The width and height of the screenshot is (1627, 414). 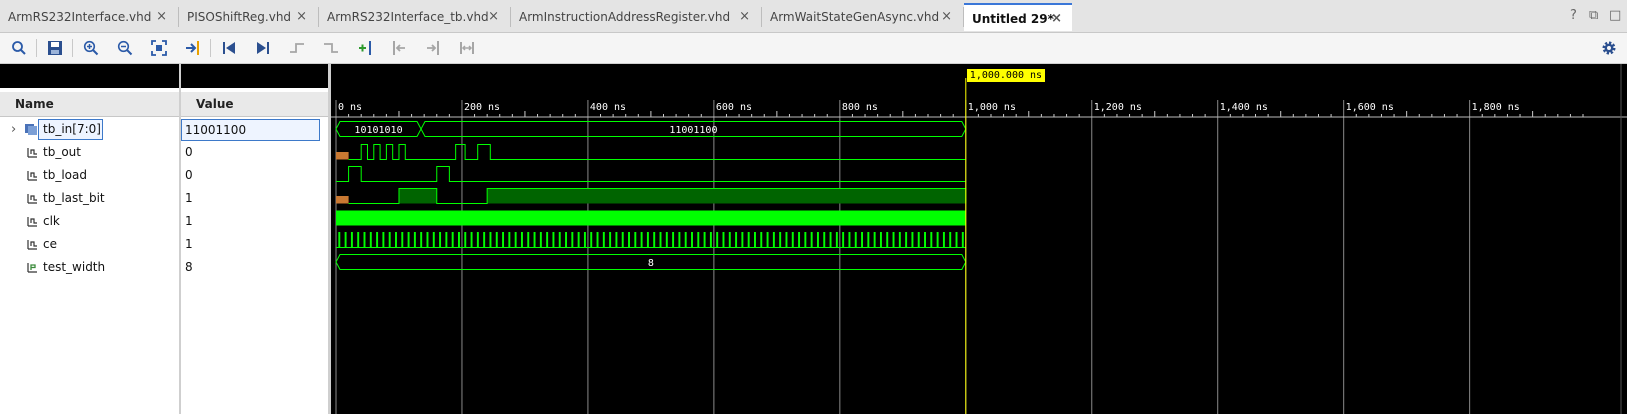 I want to click on waveform-toolbar, so click(x=813, y=48).